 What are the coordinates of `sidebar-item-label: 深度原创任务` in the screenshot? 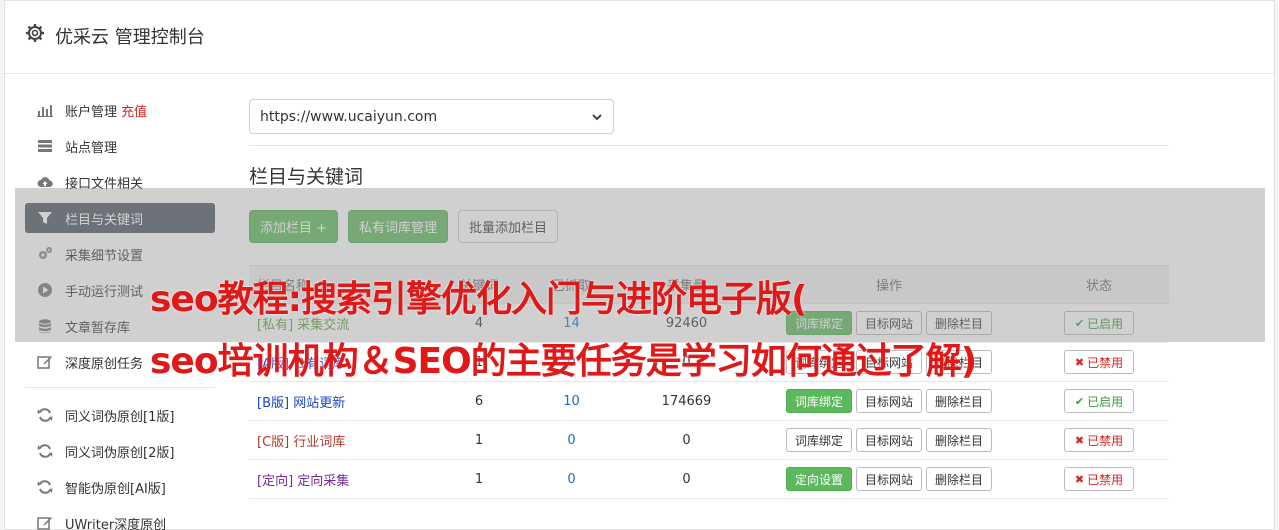 It's located at (104, 364).